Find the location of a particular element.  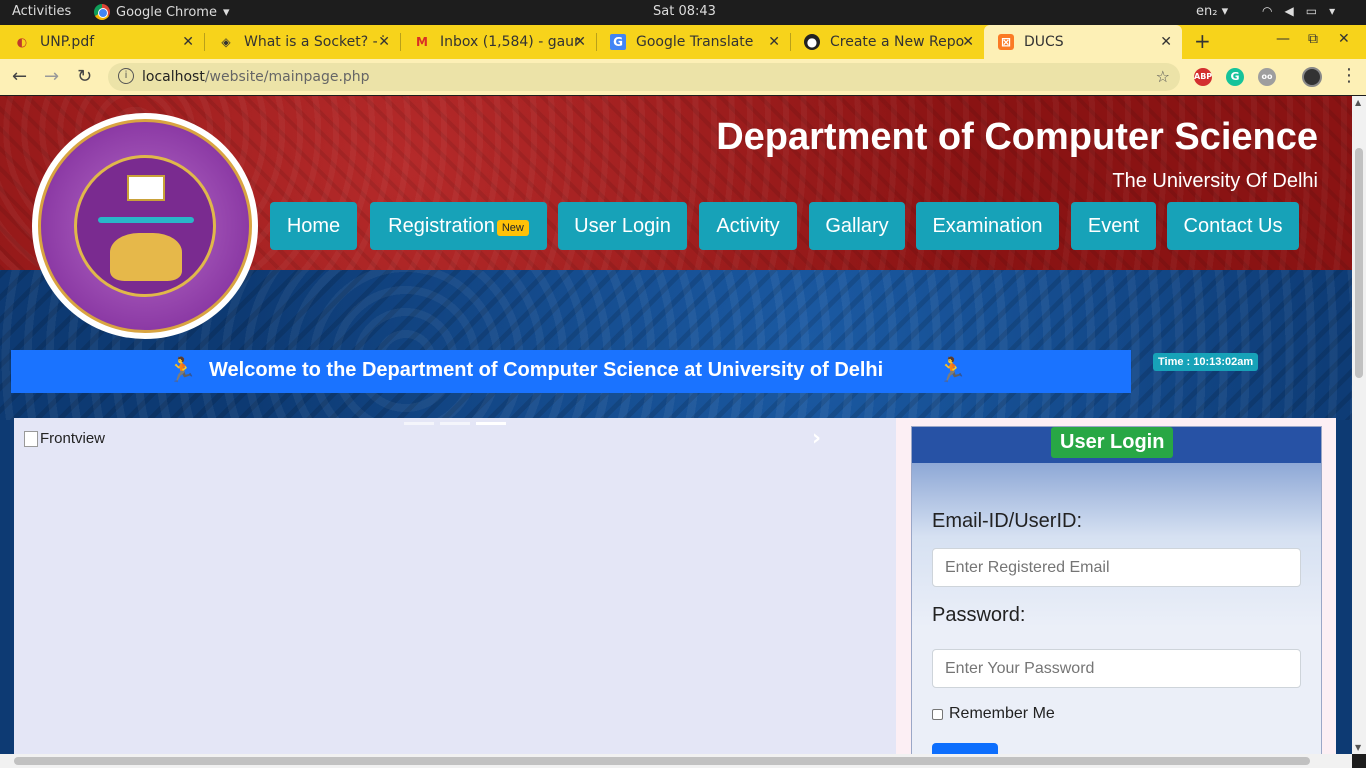

nav-user-login: User Login is located at coordinates (622, 226).